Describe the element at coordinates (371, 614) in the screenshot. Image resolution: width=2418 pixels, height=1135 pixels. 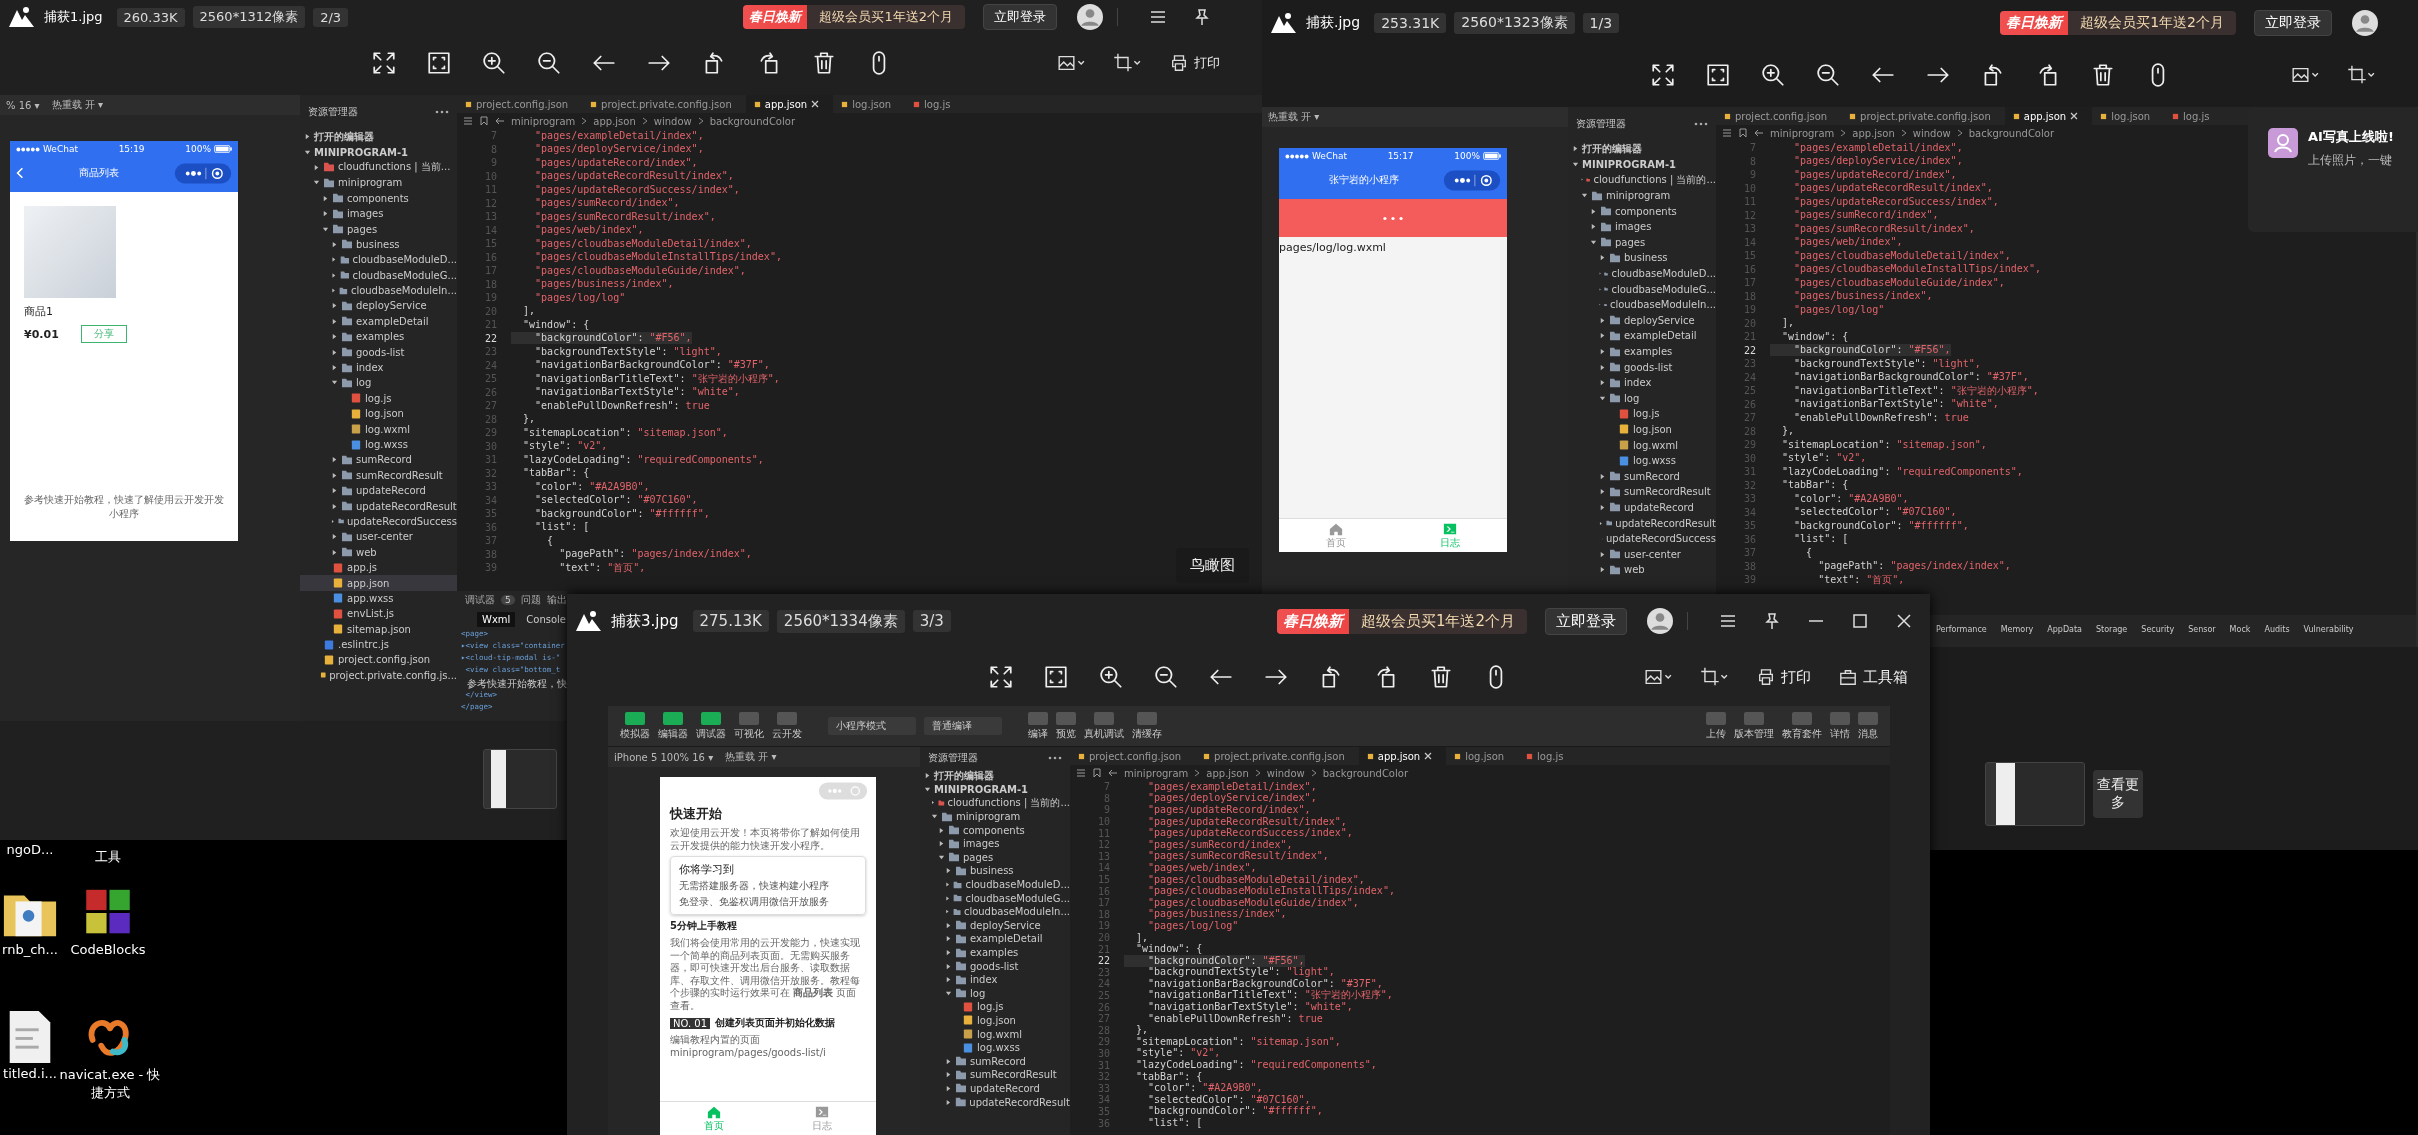
I see `file-tree-item: envList.js` at that location.